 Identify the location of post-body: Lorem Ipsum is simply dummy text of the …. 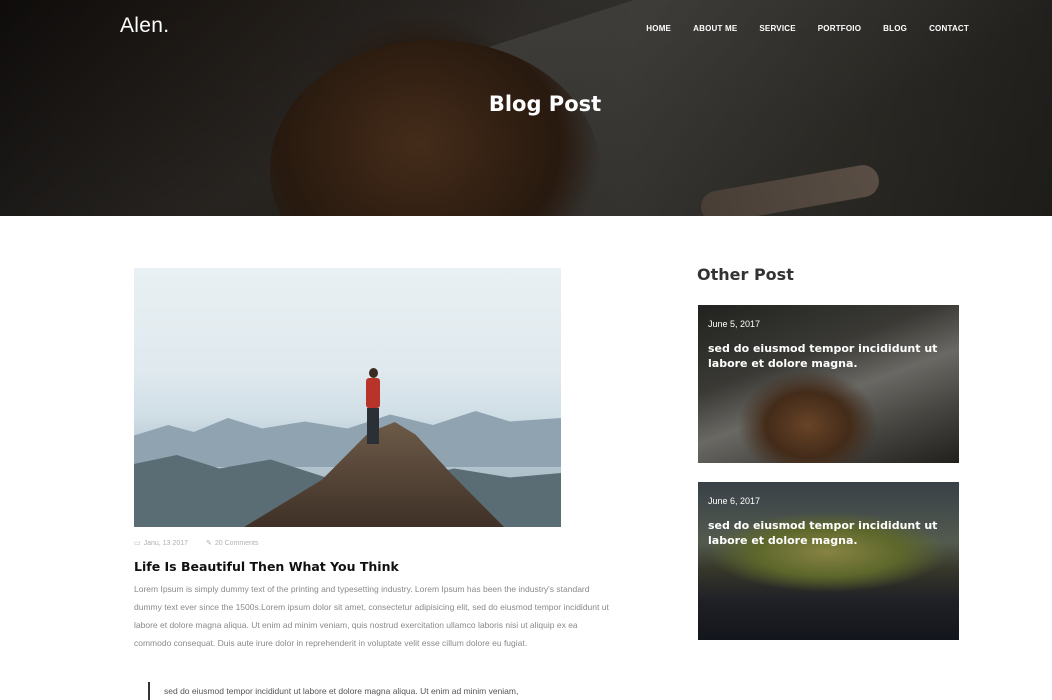
(371, 616).